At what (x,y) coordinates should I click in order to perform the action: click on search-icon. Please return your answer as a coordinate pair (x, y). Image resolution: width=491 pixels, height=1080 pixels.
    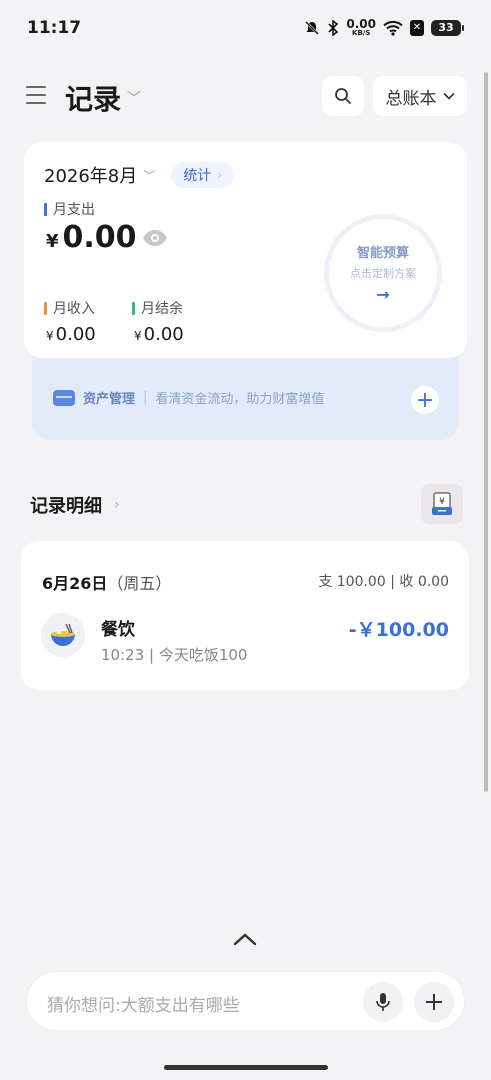
    Looking at the image, I should click on (343, 96).